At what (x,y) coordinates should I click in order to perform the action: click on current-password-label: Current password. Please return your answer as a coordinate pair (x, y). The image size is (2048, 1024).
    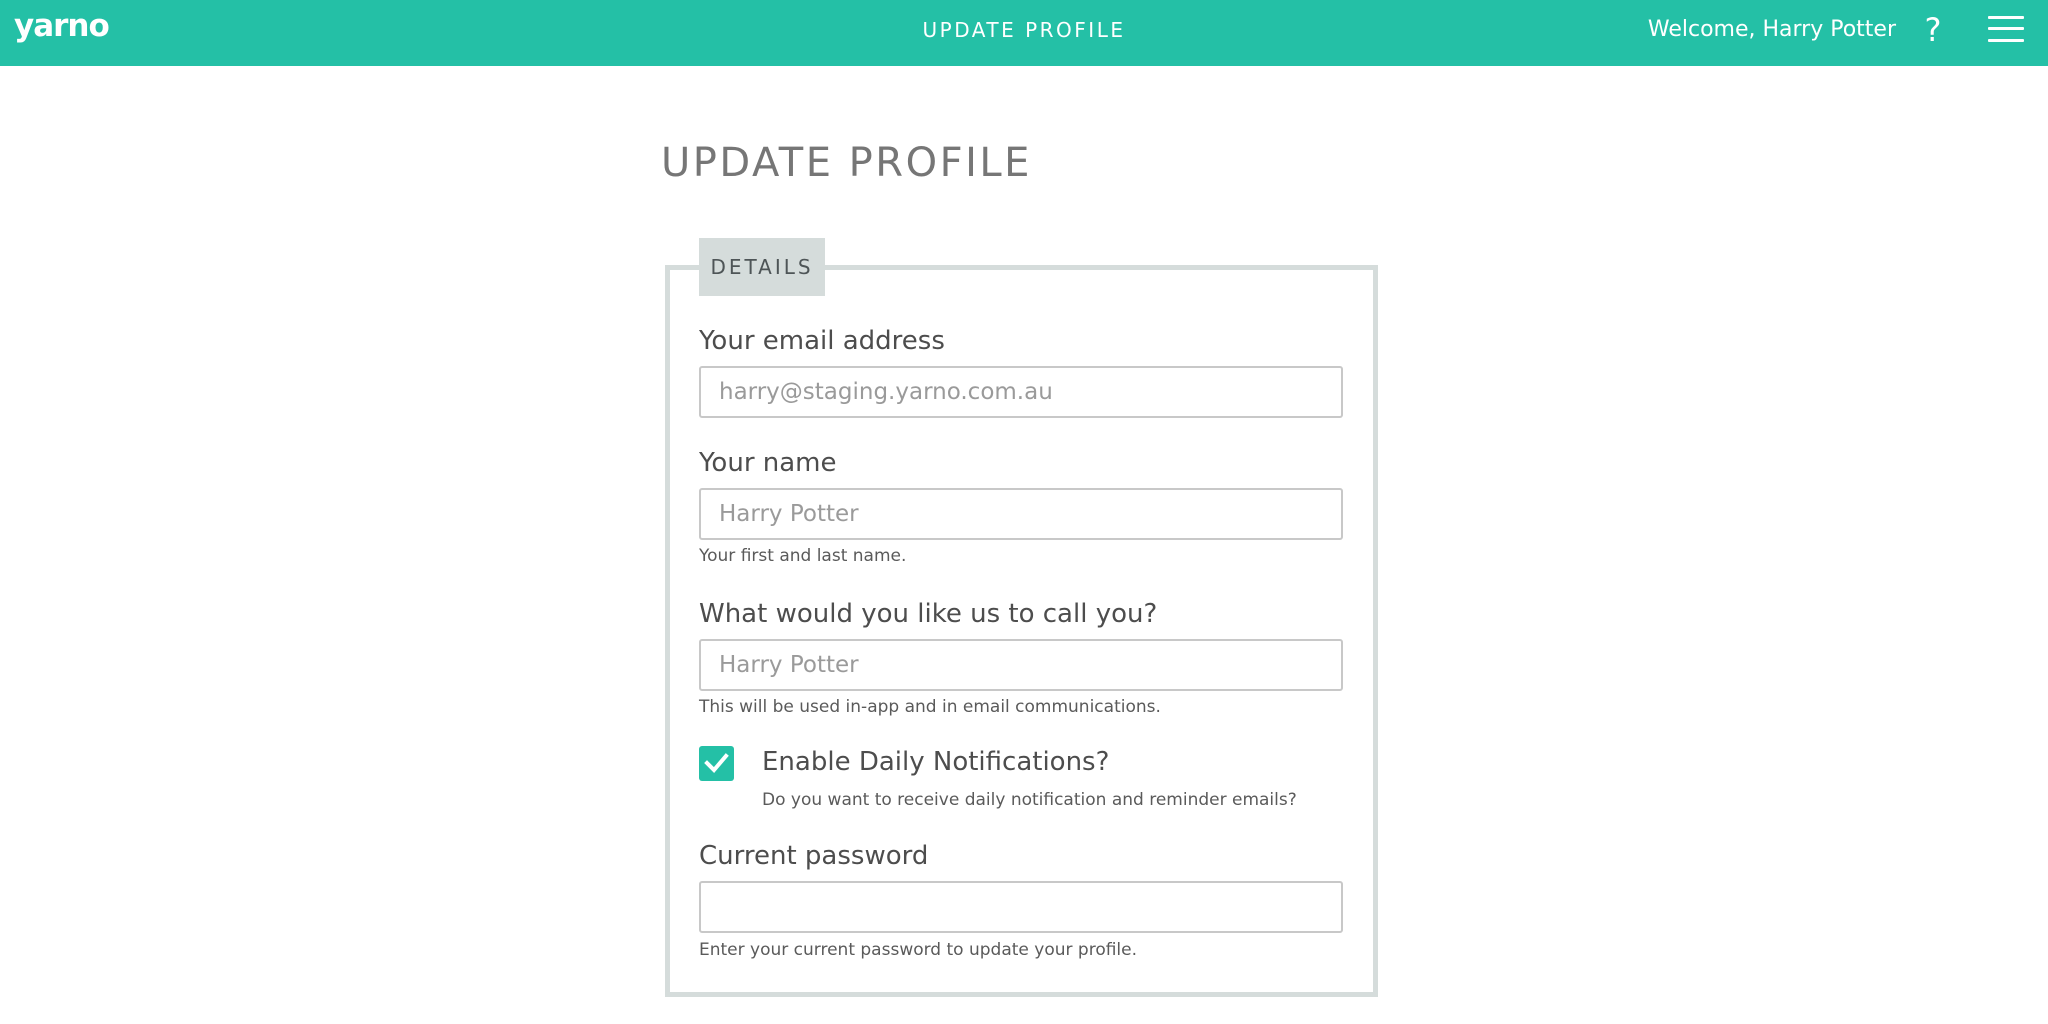
    Looking at the image, I should click on (814, 856).